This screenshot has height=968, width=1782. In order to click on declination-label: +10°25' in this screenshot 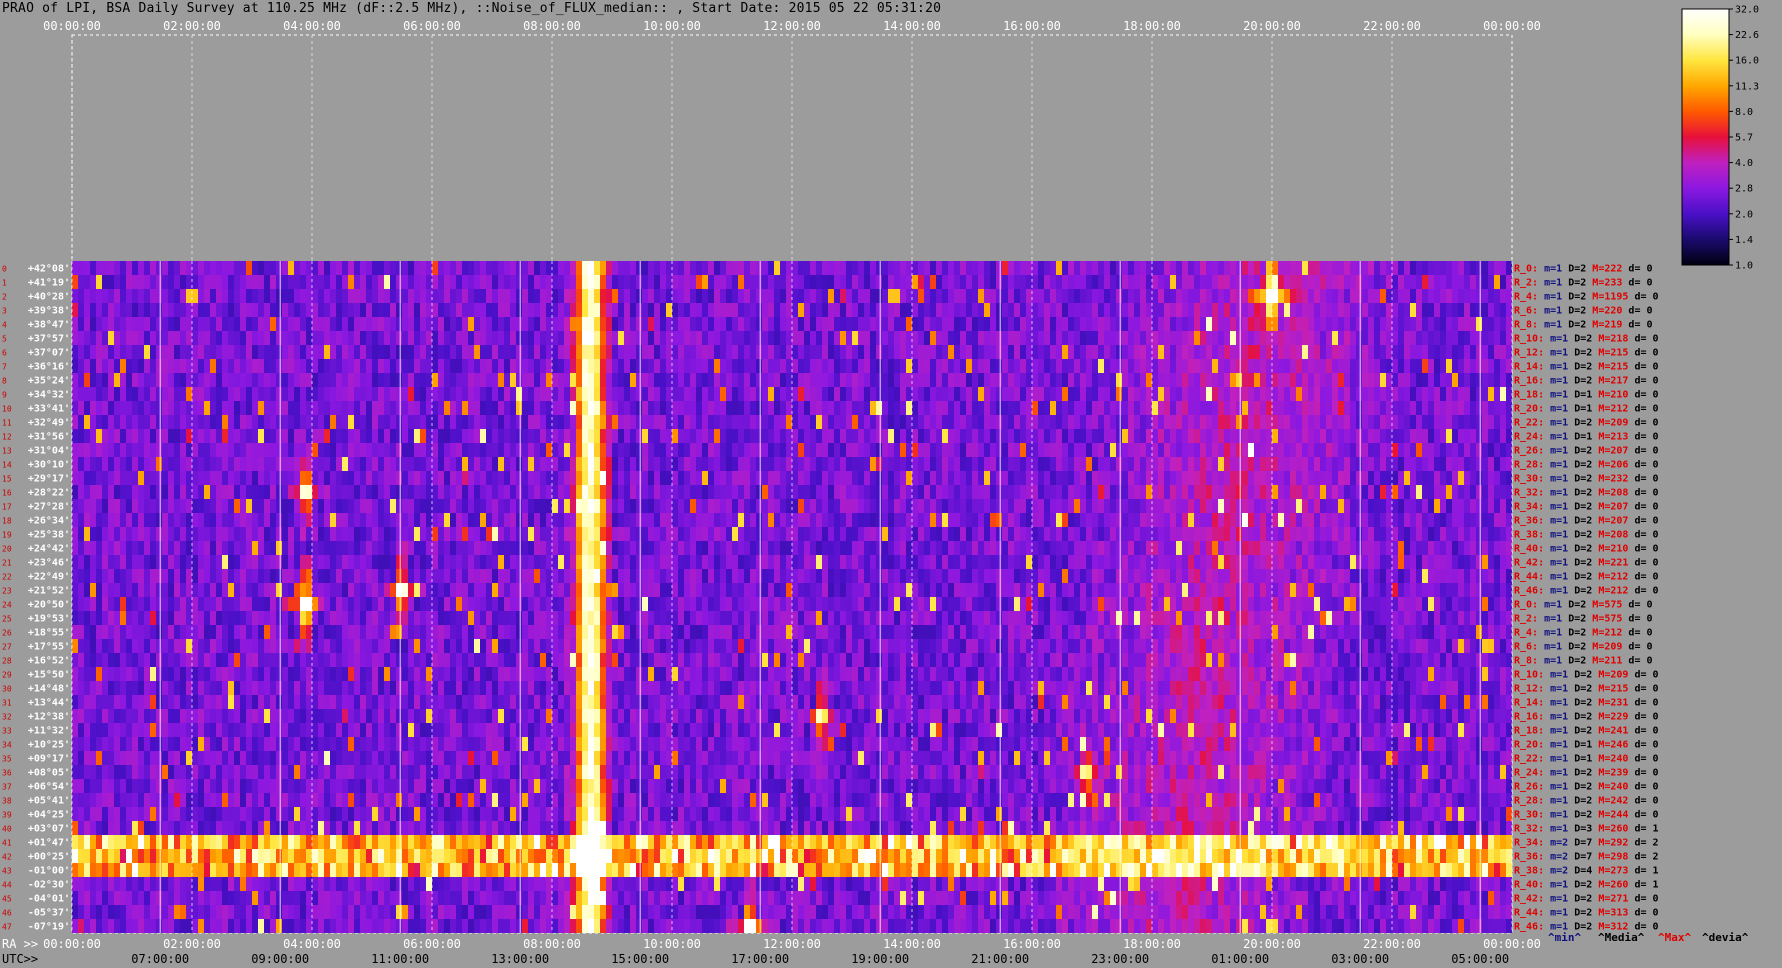, I will do `click(49, 745)`.